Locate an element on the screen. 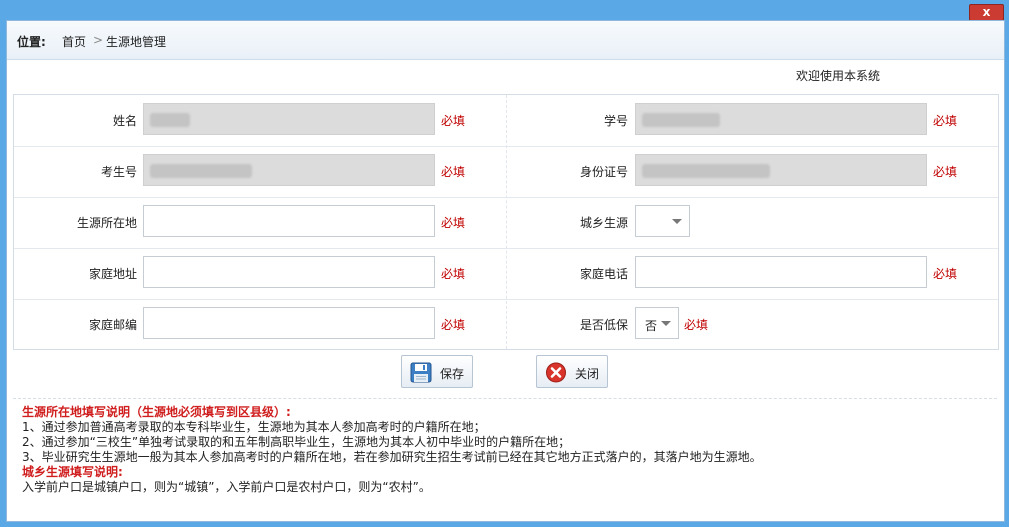  urban-rural-label: 城乡生源 is located at coordinates (603, 223).